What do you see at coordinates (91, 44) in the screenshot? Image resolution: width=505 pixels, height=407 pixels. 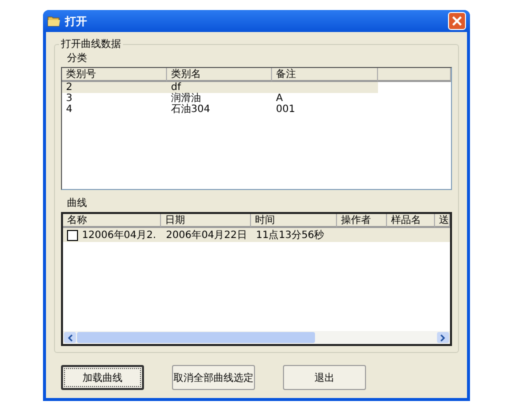 I see `group-title: 打开曲线数据` at bounding box center [91, 44].